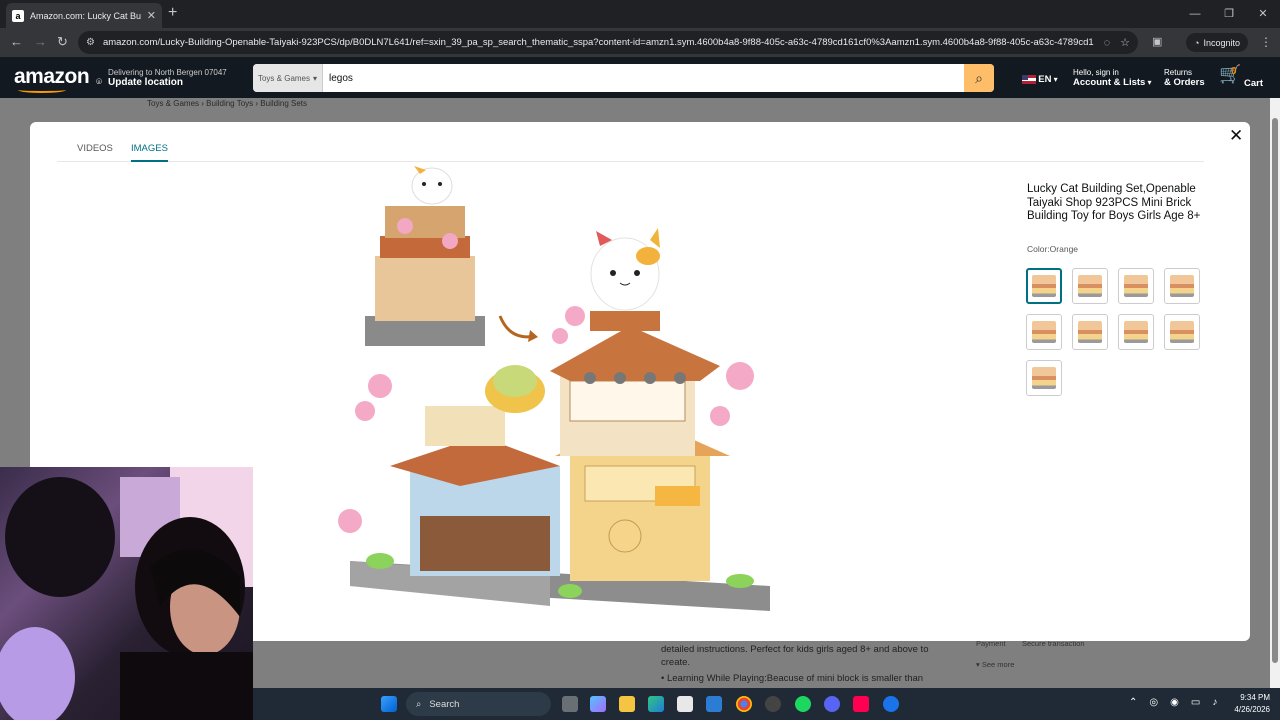 The height and width of the screenshot is (720, 1280). What do you see at coordinates (389, 704) in the screenshot?
I see `windows-start-icon` at bounding box center [389, 704].